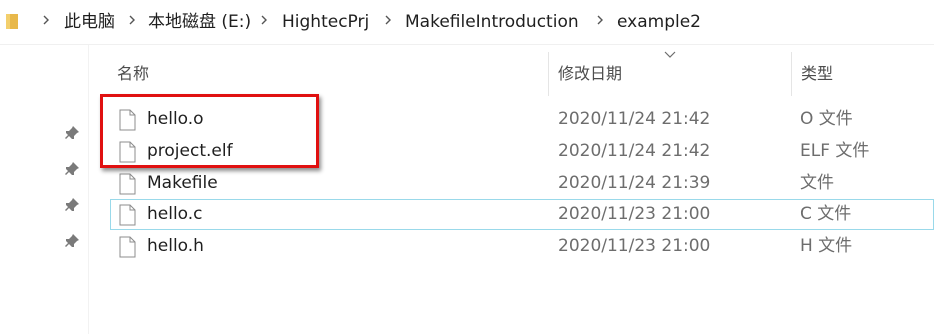 This screenshot has height=334, width=934. Describe the element at coordinates (175, 246) in the screenshot. I see `file-name: hello.h` at that location.